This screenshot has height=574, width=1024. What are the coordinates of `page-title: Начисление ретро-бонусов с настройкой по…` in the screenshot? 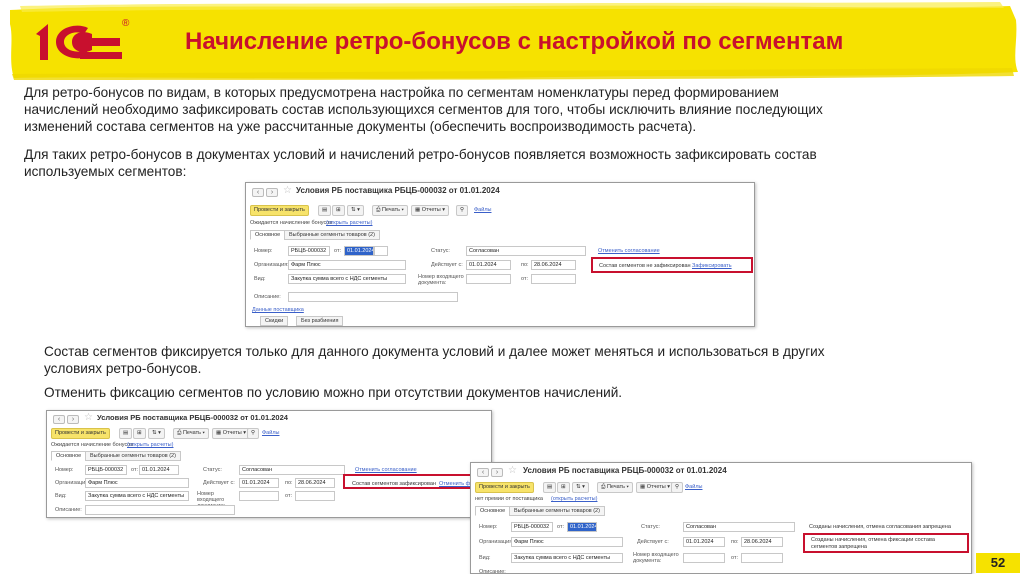 It's located at (514, 41).